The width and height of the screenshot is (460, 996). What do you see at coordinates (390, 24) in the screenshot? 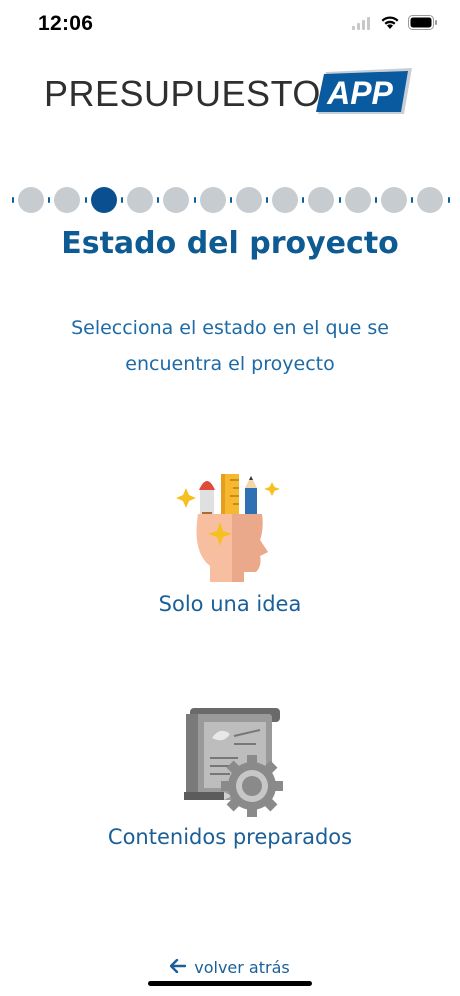
I see `wifi-icon` at bounding box center [390, 24].